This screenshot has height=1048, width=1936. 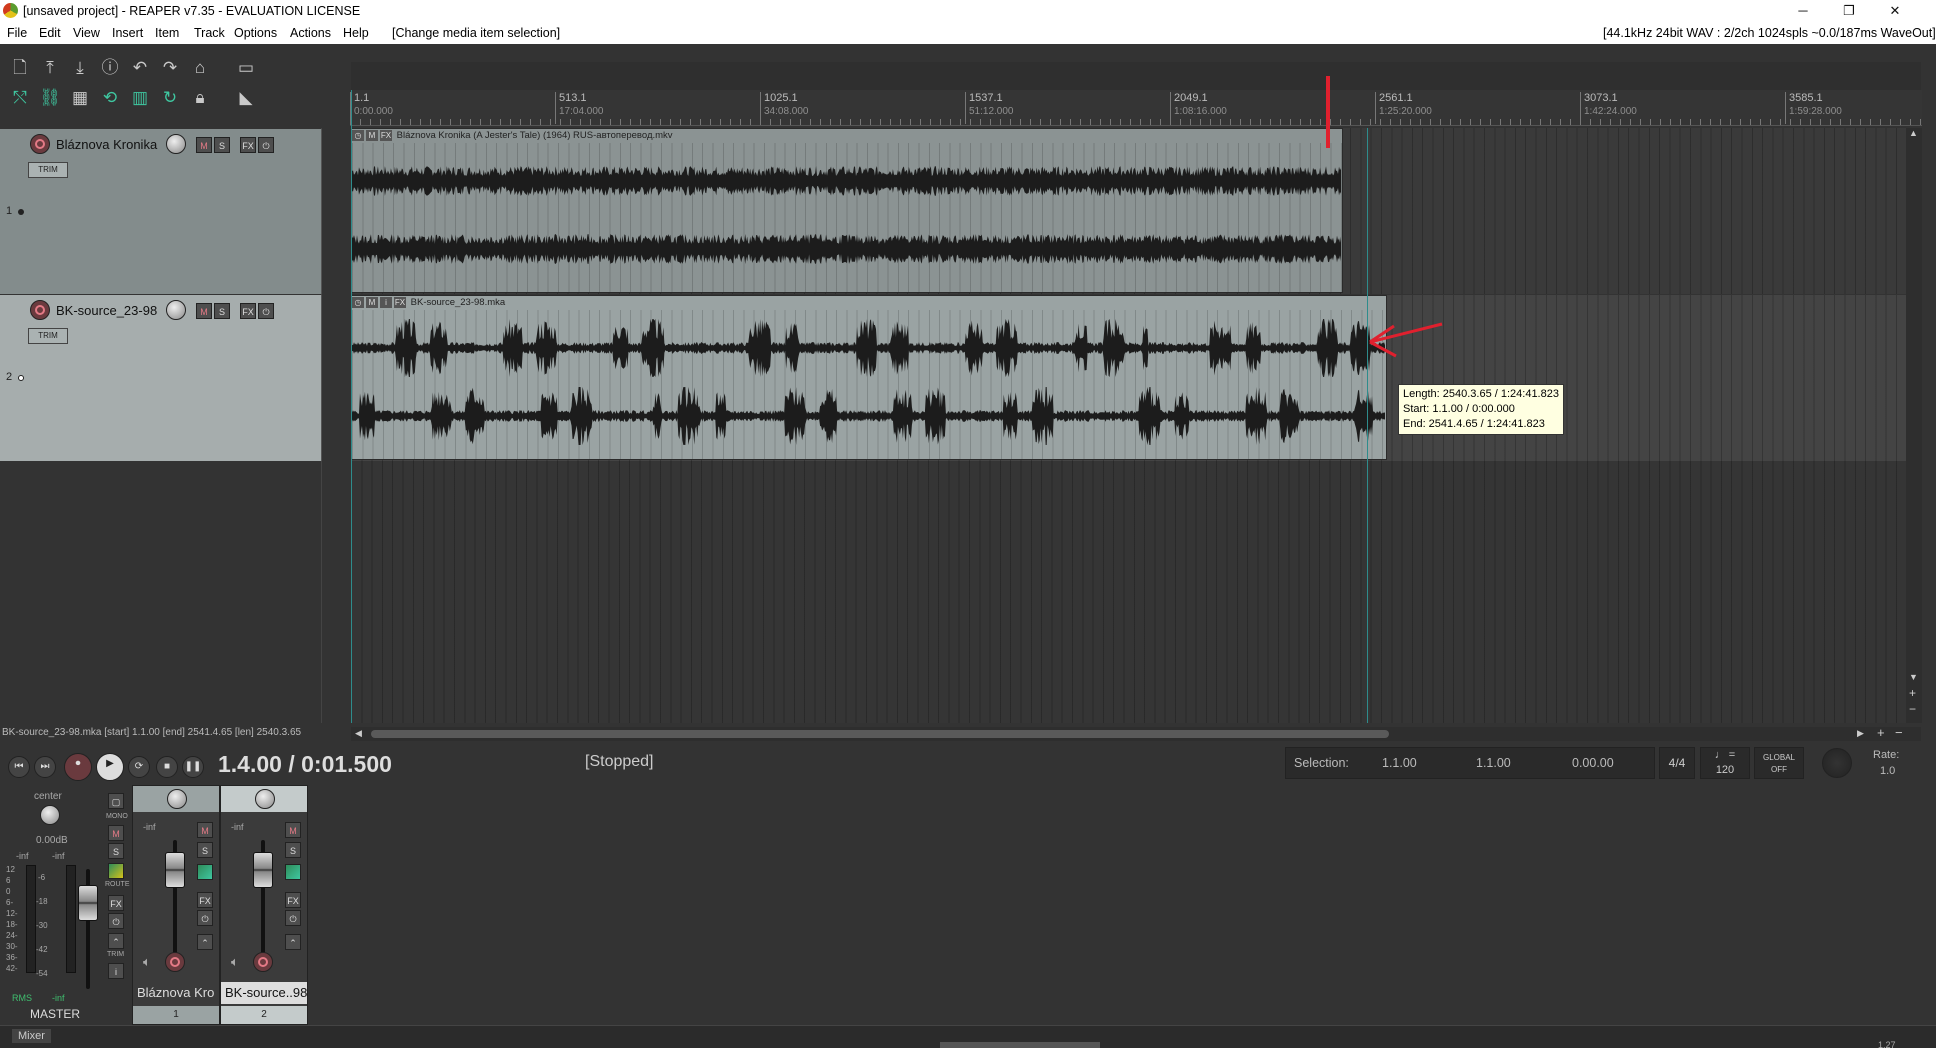 I want to click on grid-lines-icon: ▥, so click(x=140, y=98).